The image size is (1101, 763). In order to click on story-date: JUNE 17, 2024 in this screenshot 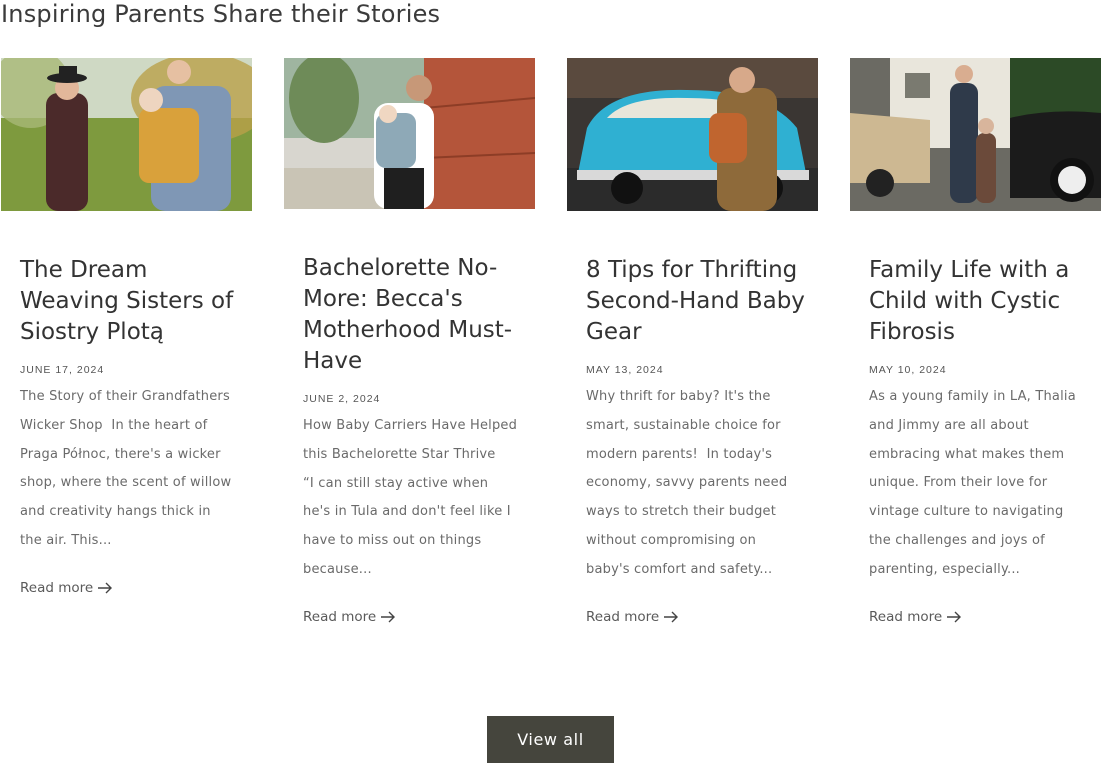, I will do `click(62, 370)`.